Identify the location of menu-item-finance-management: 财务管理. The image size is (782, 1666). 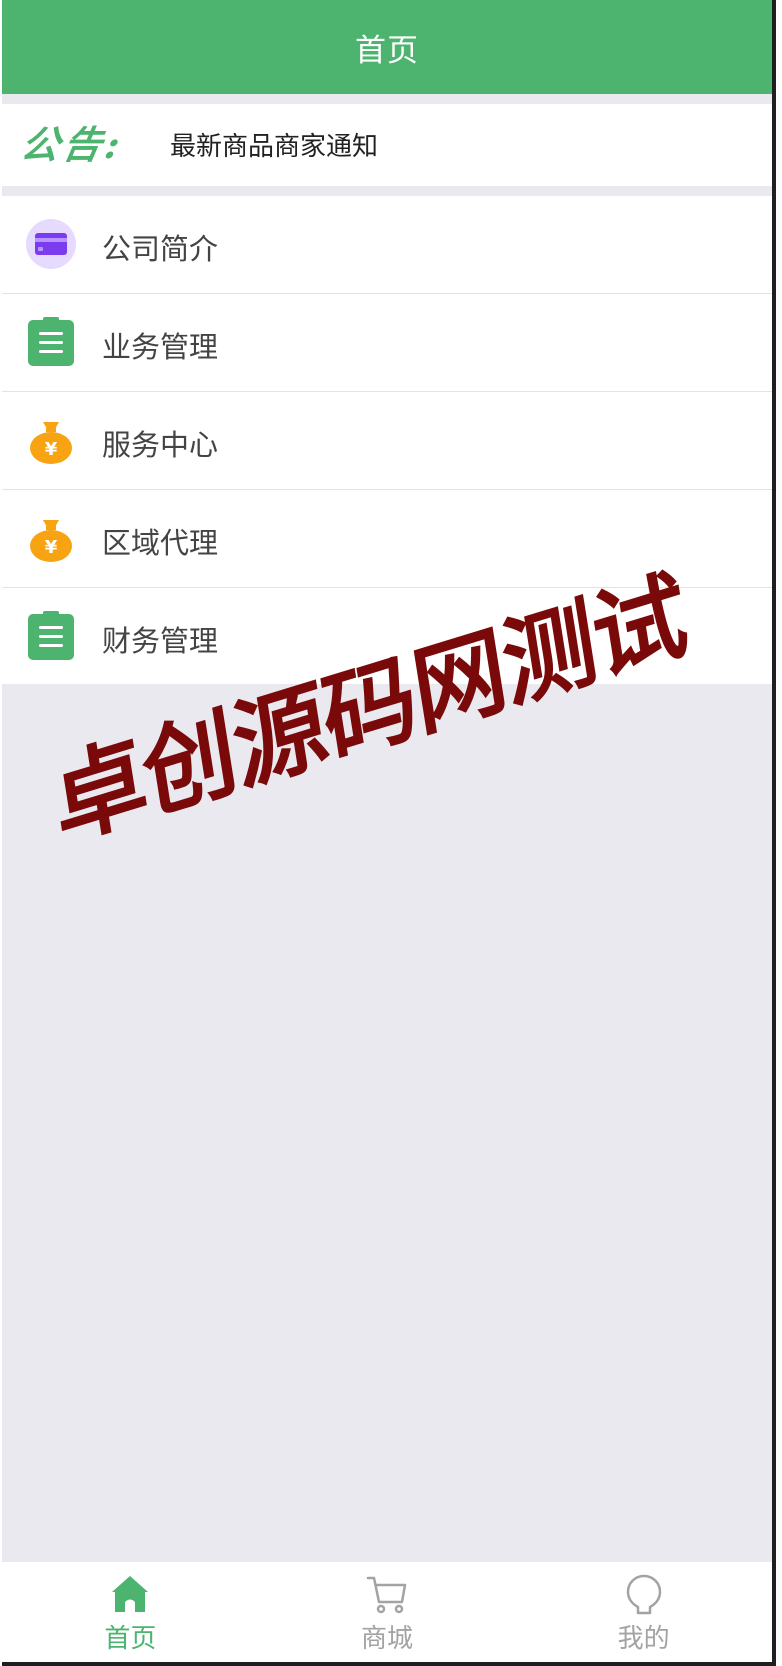
(387, 636).